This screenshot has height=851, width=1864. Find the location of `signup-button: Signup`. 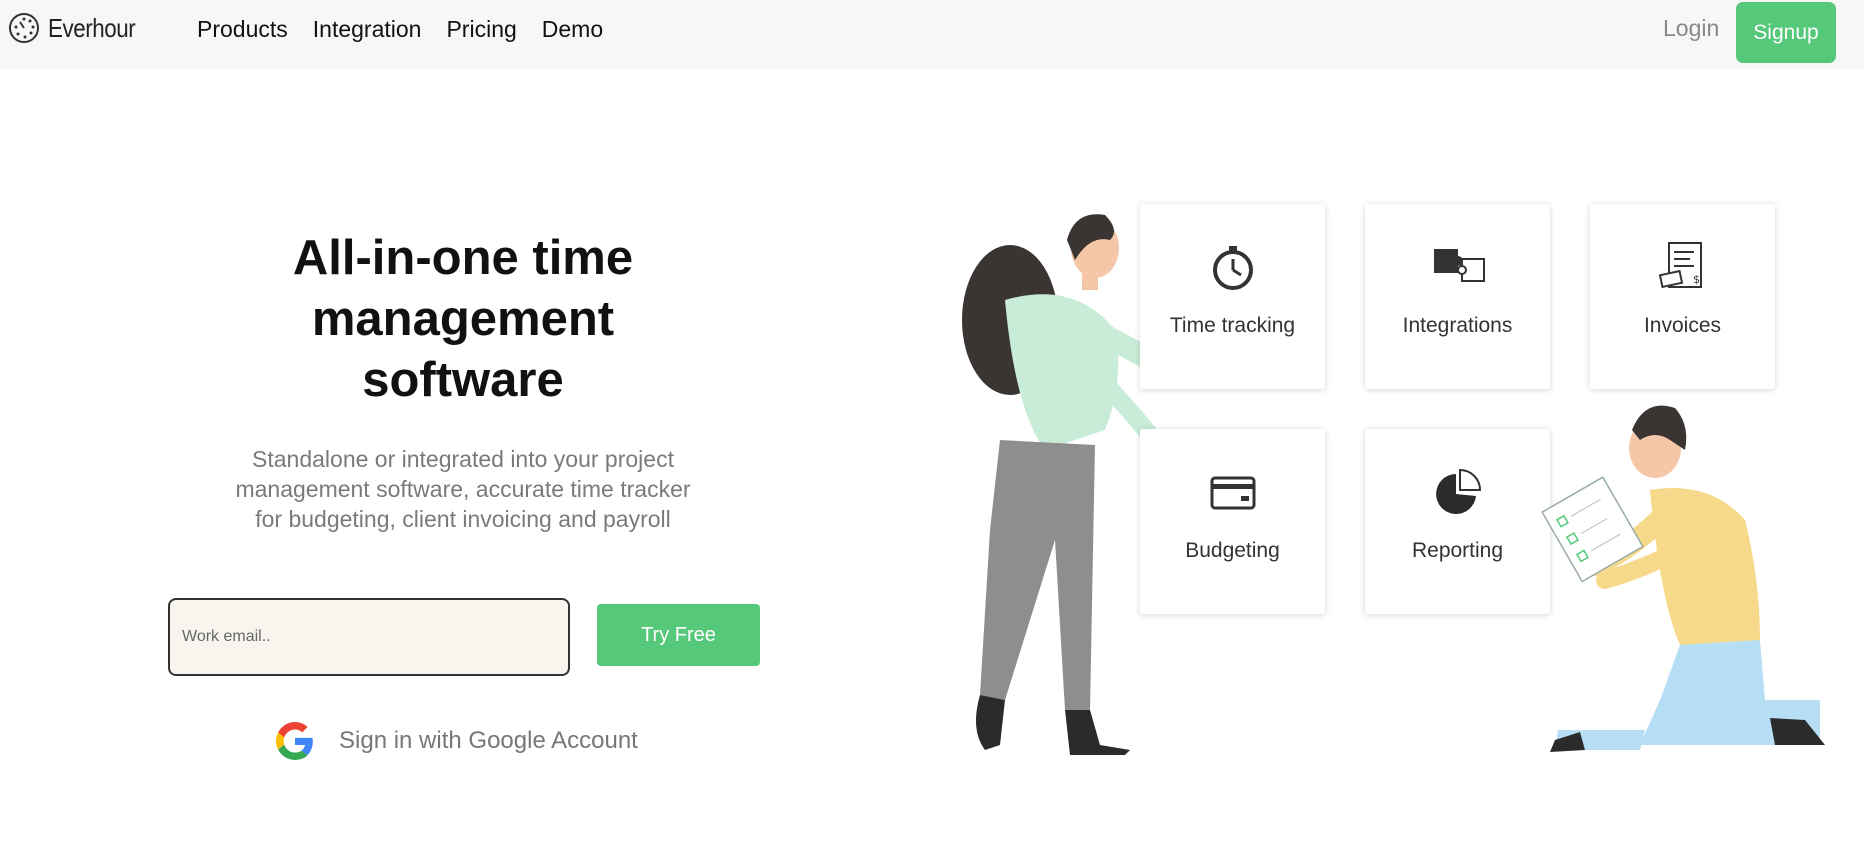

signup-button: Signup is located at coordinates (1786, 32).